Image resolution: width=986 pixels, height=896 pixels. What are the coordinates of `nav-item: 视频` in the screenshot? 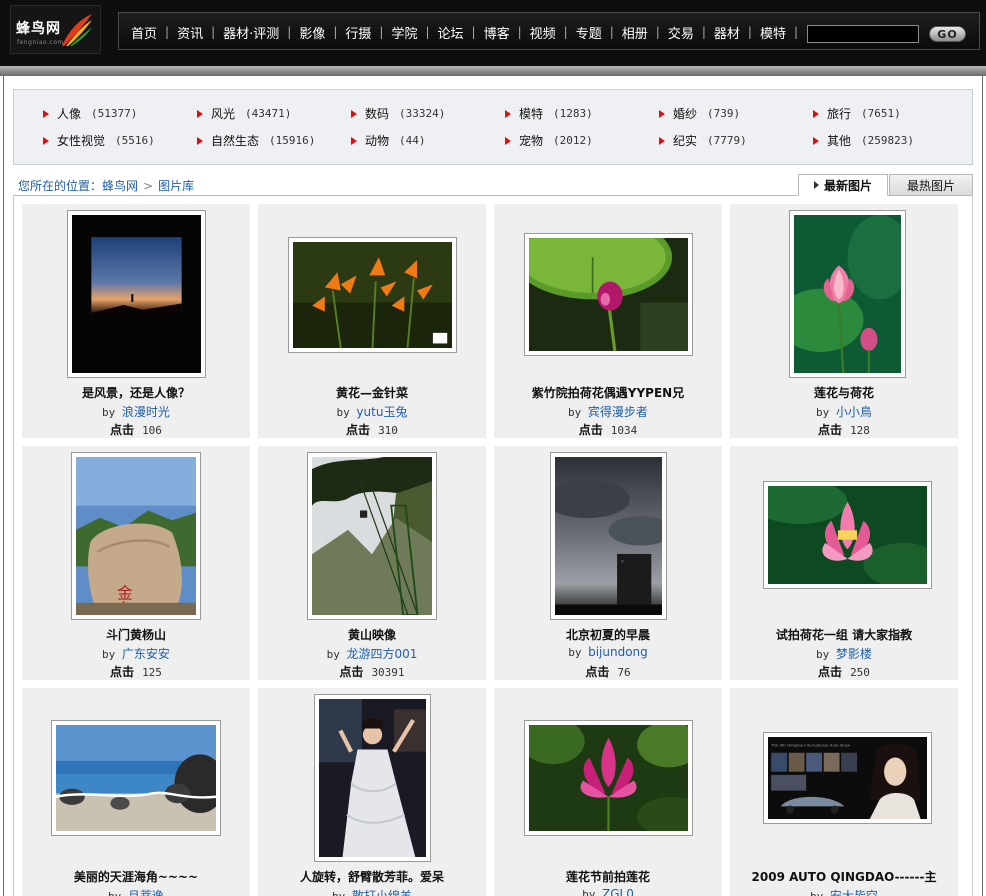 It's located at (543, 32).